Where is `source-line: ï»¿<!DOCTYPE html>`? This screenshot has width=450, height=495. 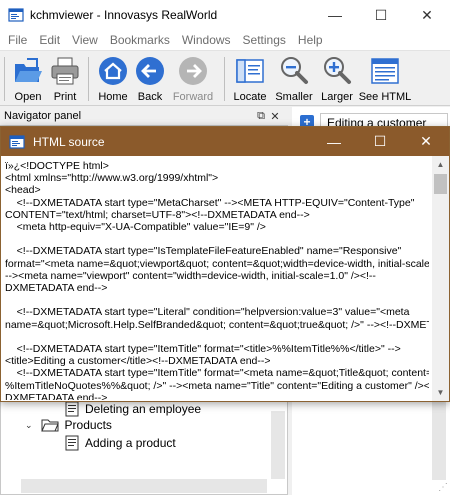
source-line: ï»¿<!DOCTYPE html> is located at coordinates (57, 166).